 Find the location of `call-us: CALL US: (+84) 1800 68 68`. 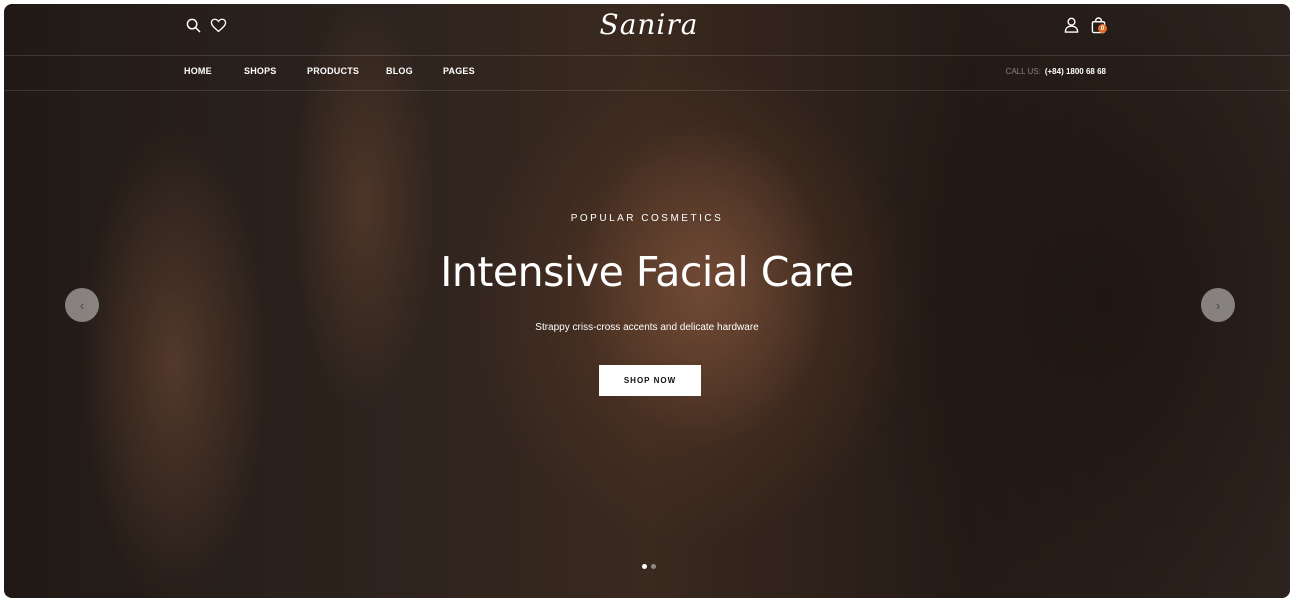

call-us: CALL US: (+84) 1800 68 68 is located at coordinates (1056, 71).